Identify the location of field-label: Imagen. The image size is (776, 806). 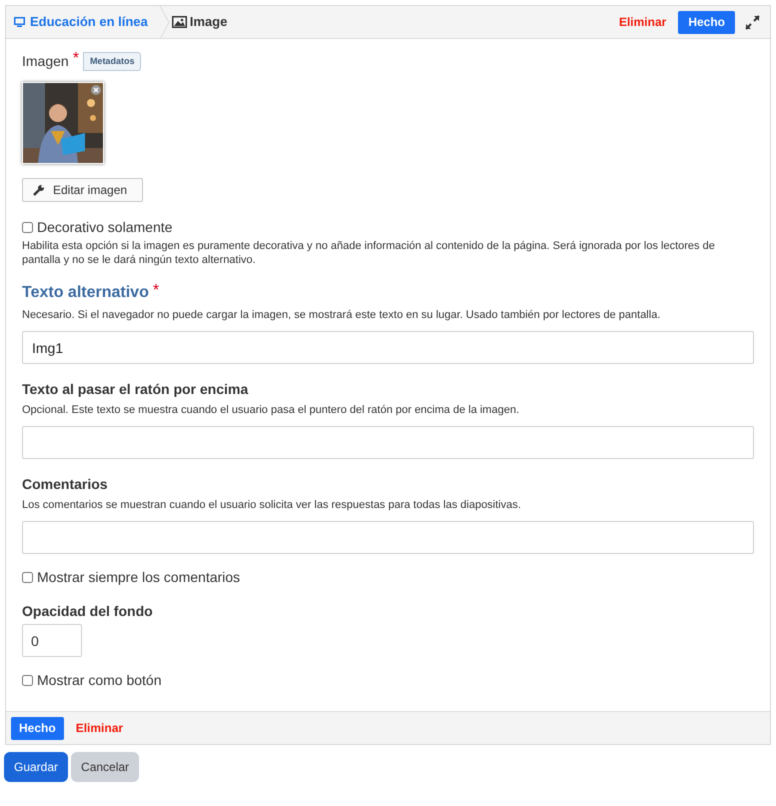
(45, 61).